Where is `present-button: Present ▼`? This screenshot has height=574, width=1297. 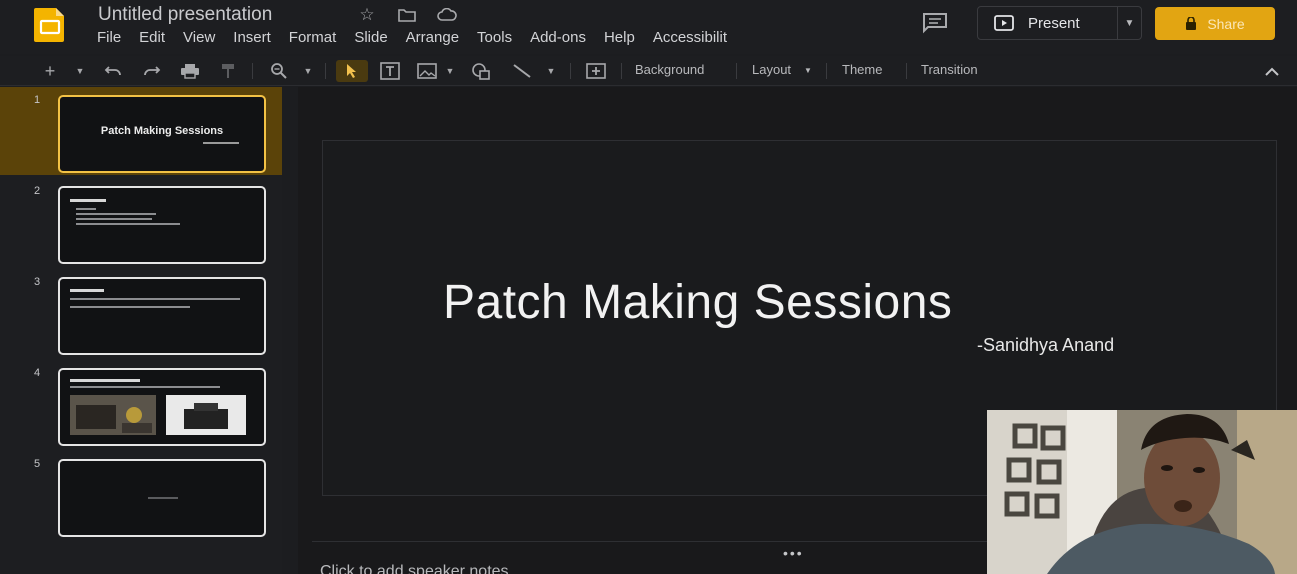 present-button: Present ▼ is located at coordinates (1059, 23).